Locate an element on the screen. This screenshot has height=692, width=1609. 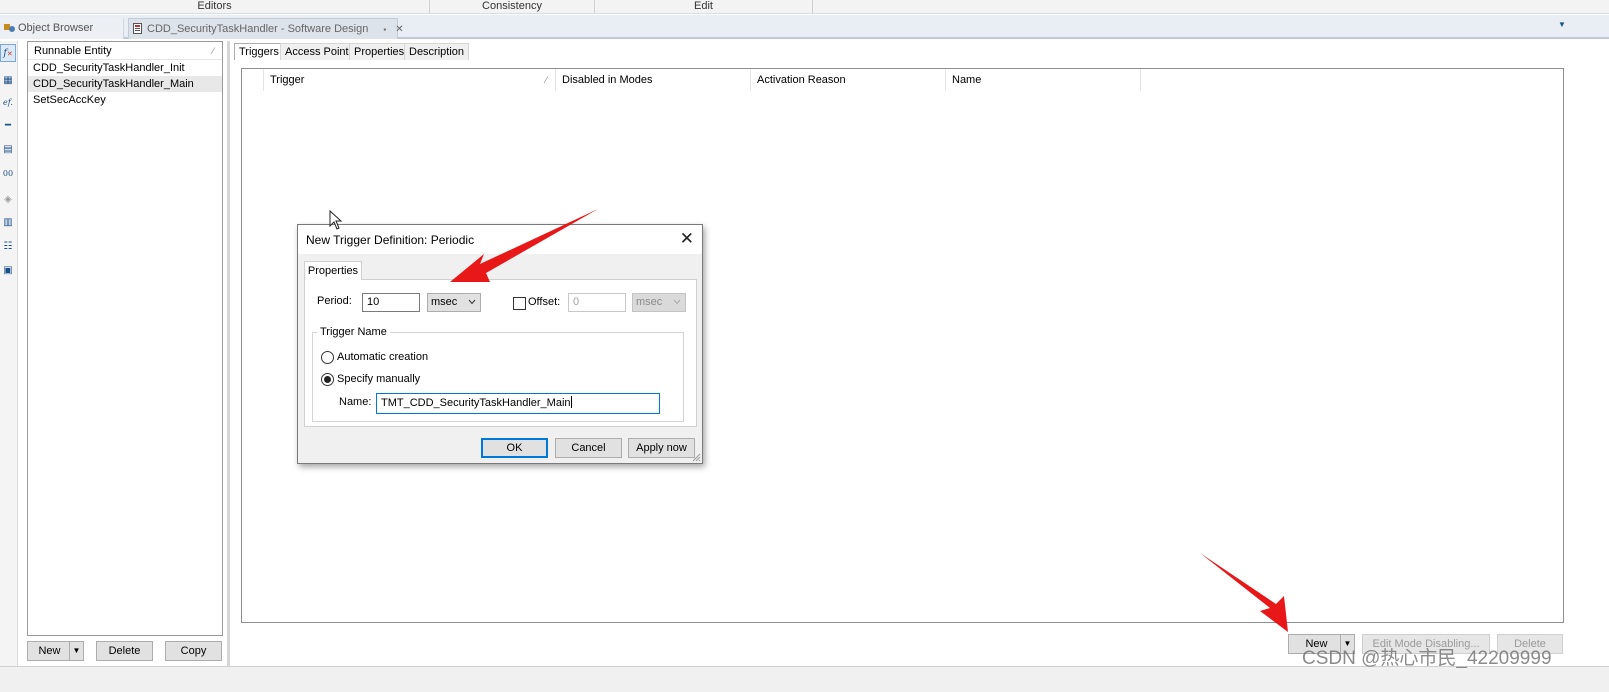
offset-checkbox is located at coordinates (519, 303).